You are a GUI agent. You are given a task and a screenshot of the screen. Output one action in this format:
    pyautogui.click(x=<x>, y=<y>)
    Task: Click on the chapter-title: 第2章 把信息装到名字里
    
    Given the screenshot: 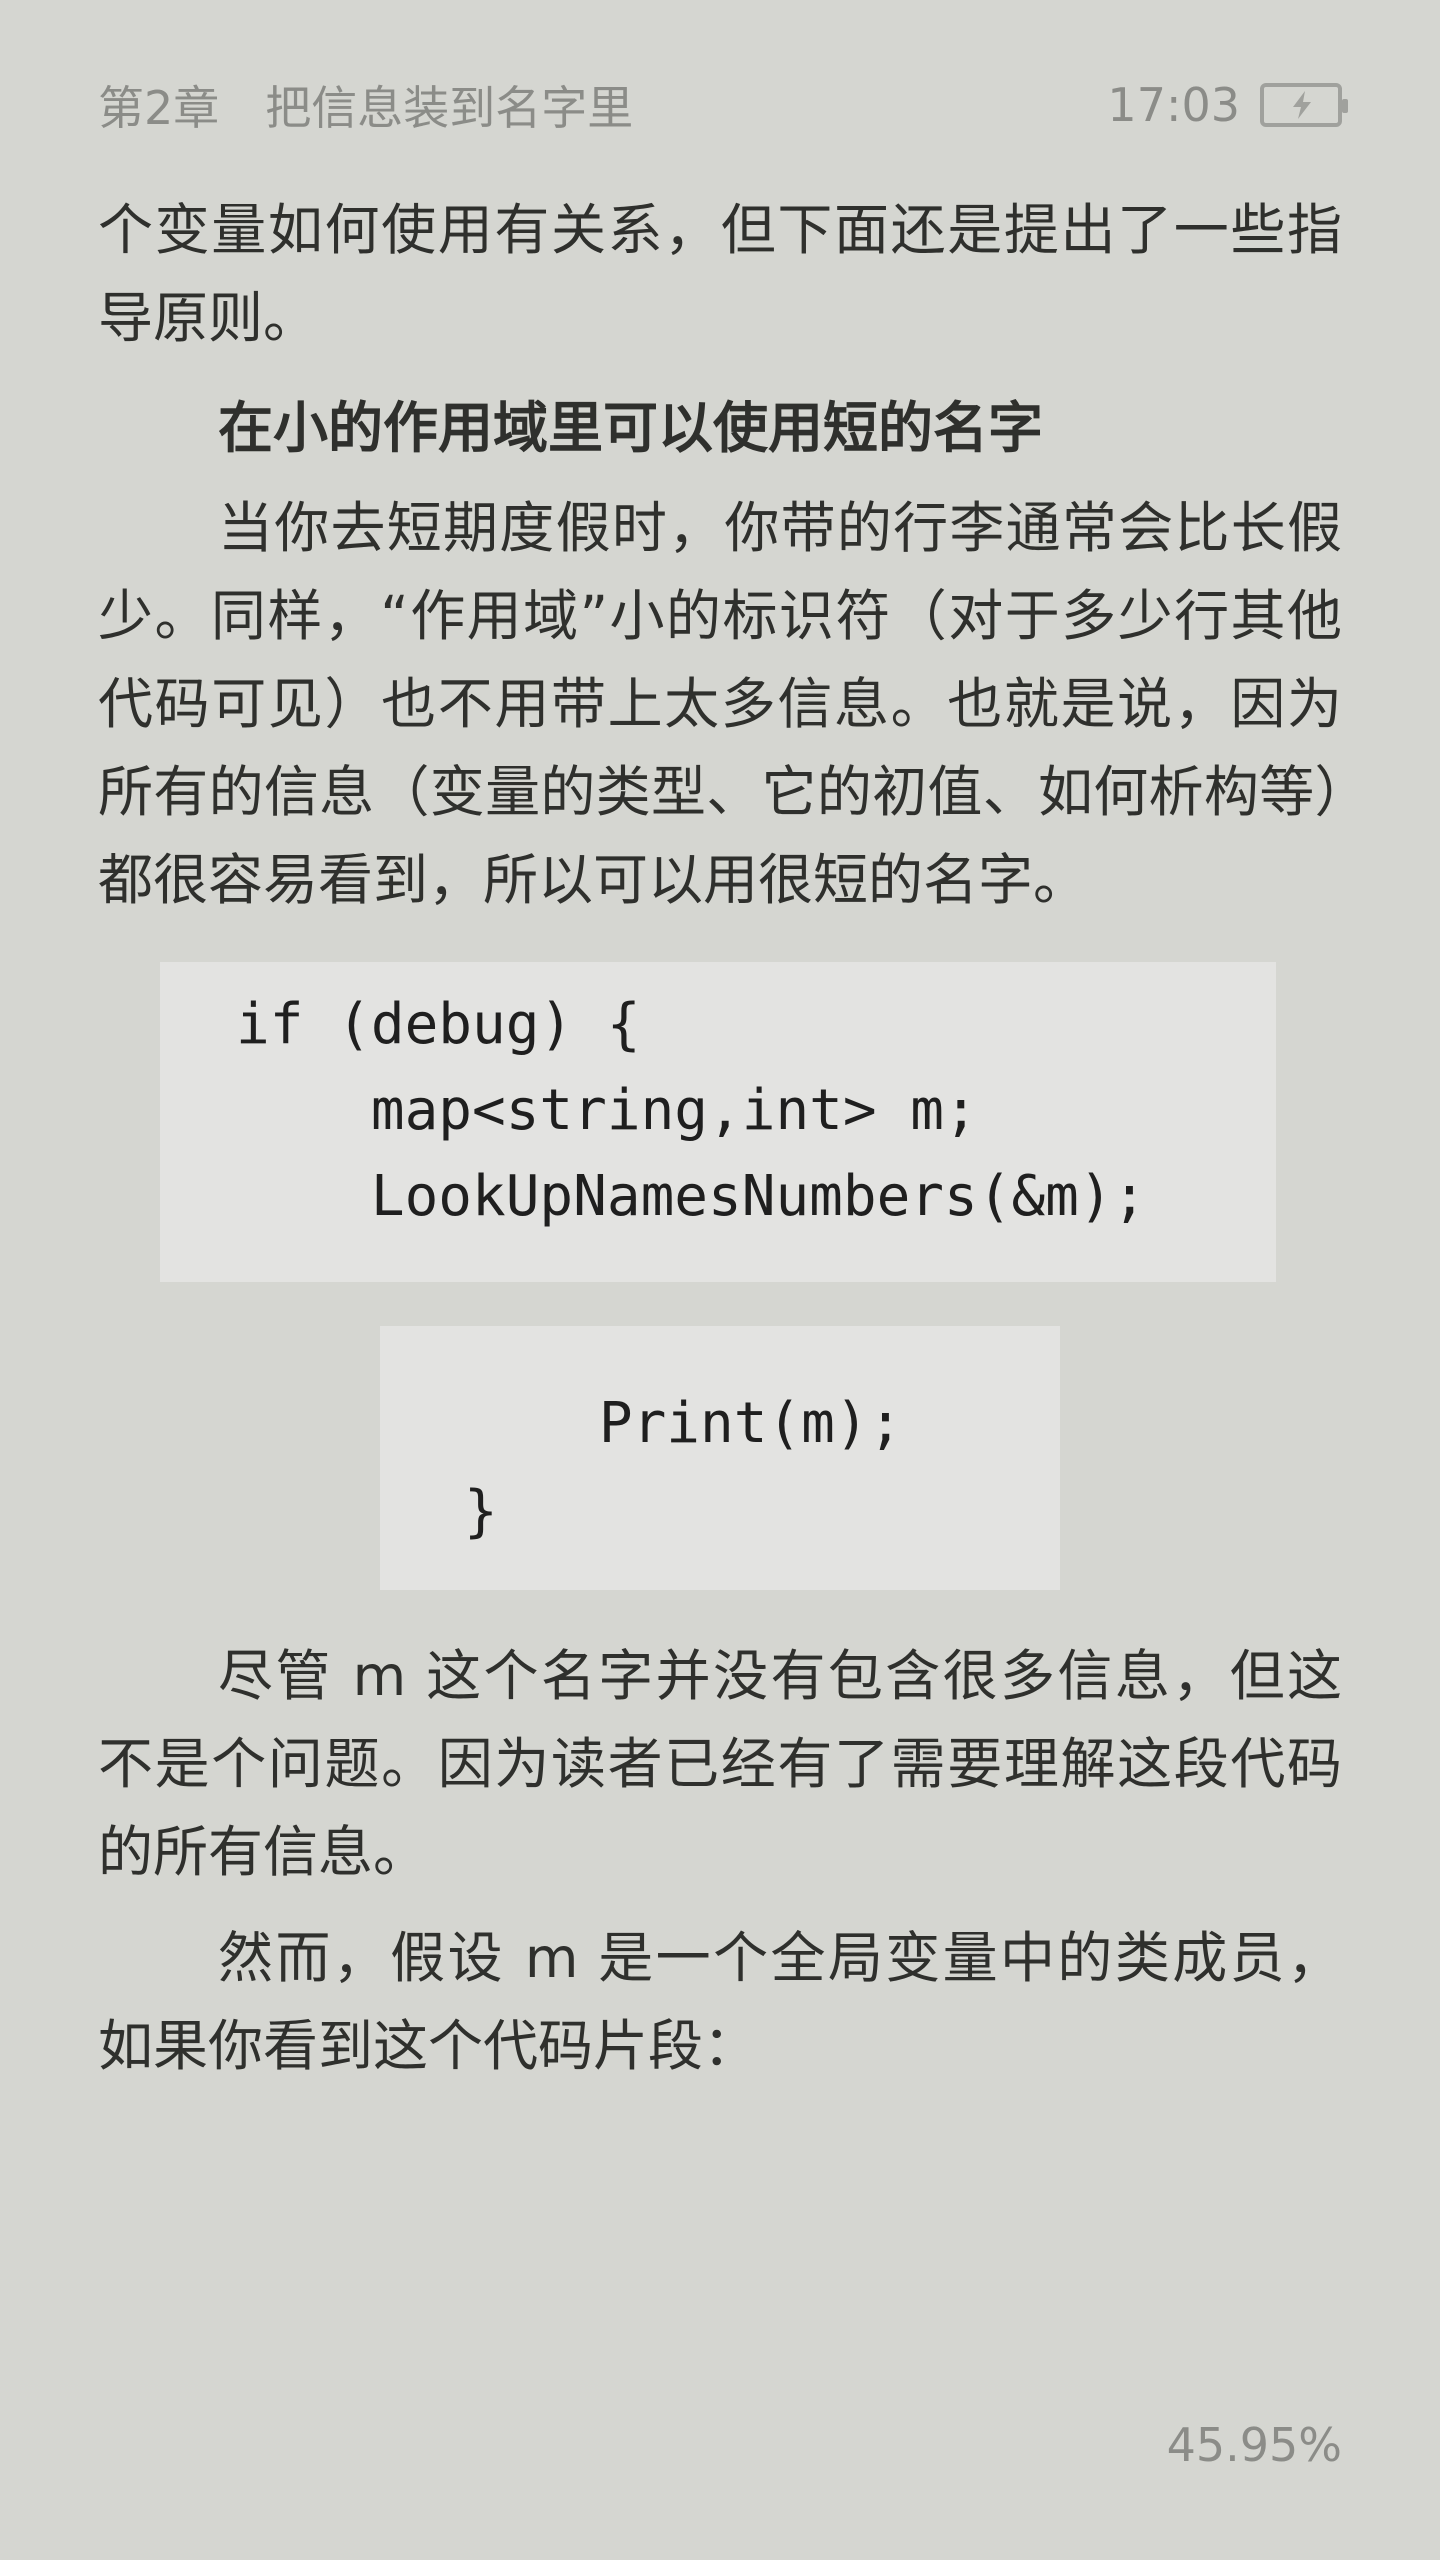 What is the action you would take?
    pyautogui.click(x=366, y=108)
    